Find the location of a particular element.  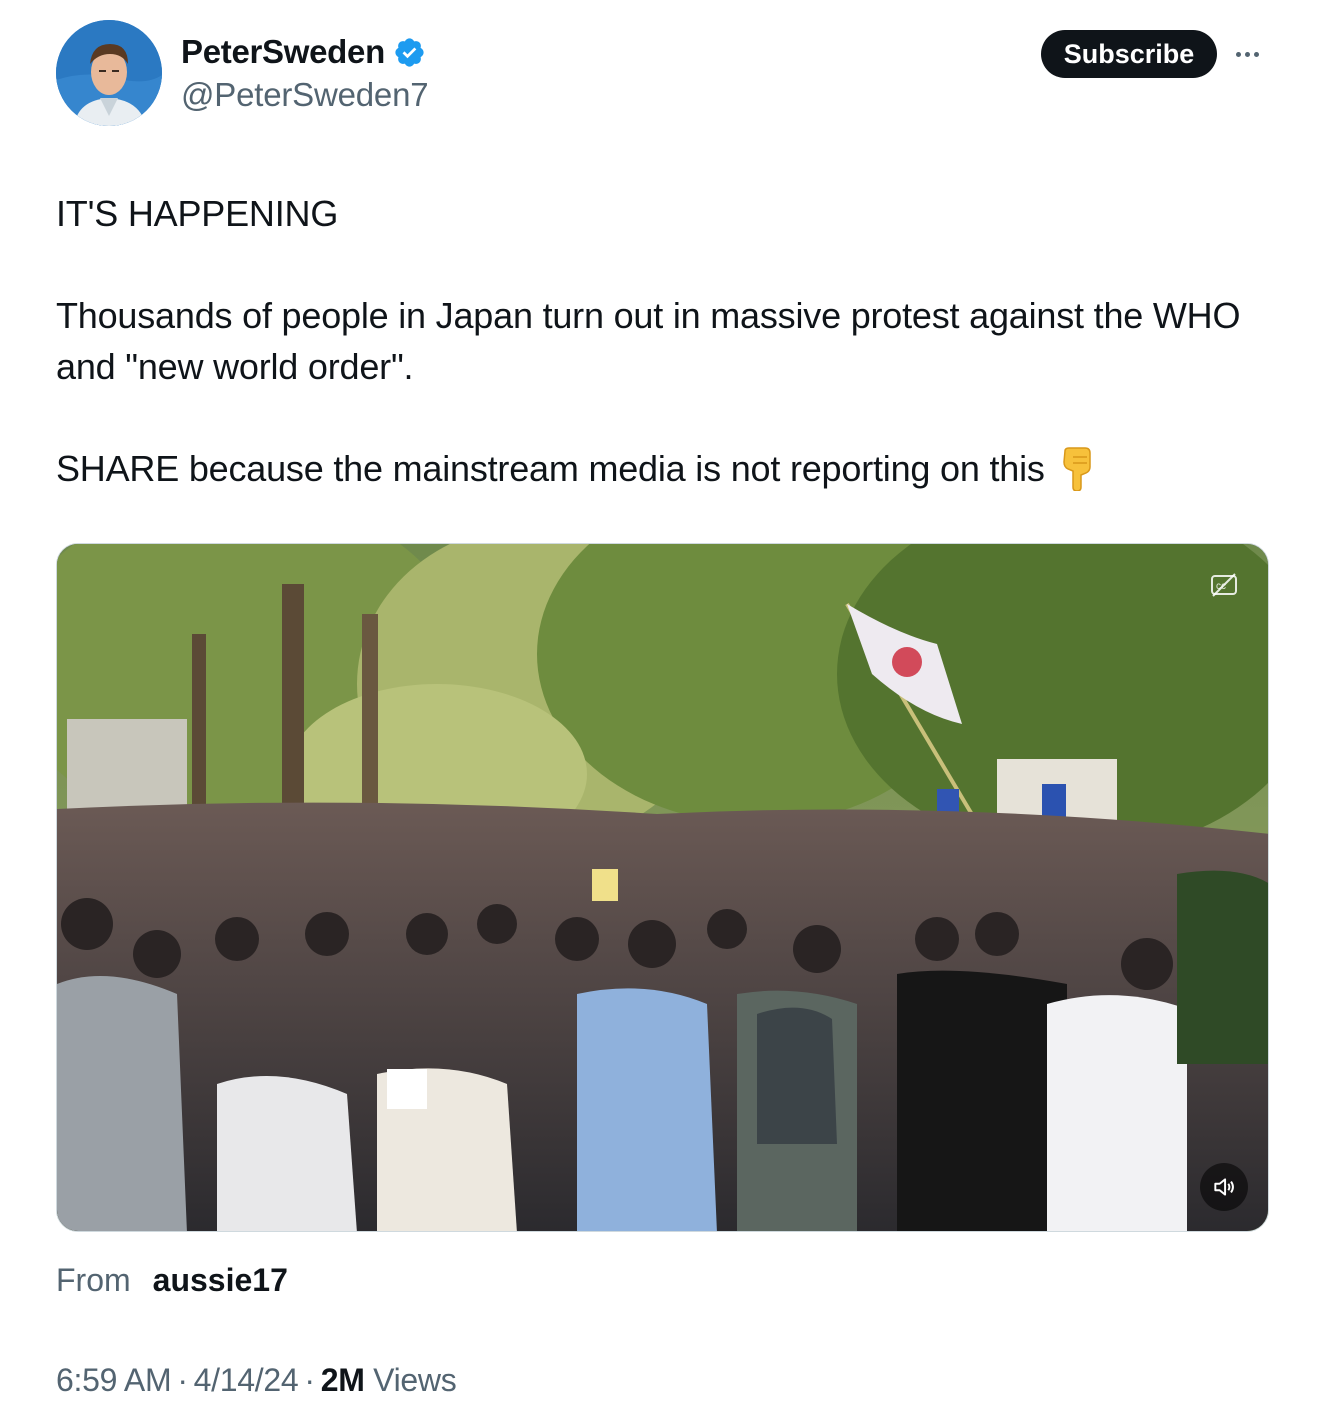

tweet-time: 6:59 AM is located at coordinates (114, 1380).